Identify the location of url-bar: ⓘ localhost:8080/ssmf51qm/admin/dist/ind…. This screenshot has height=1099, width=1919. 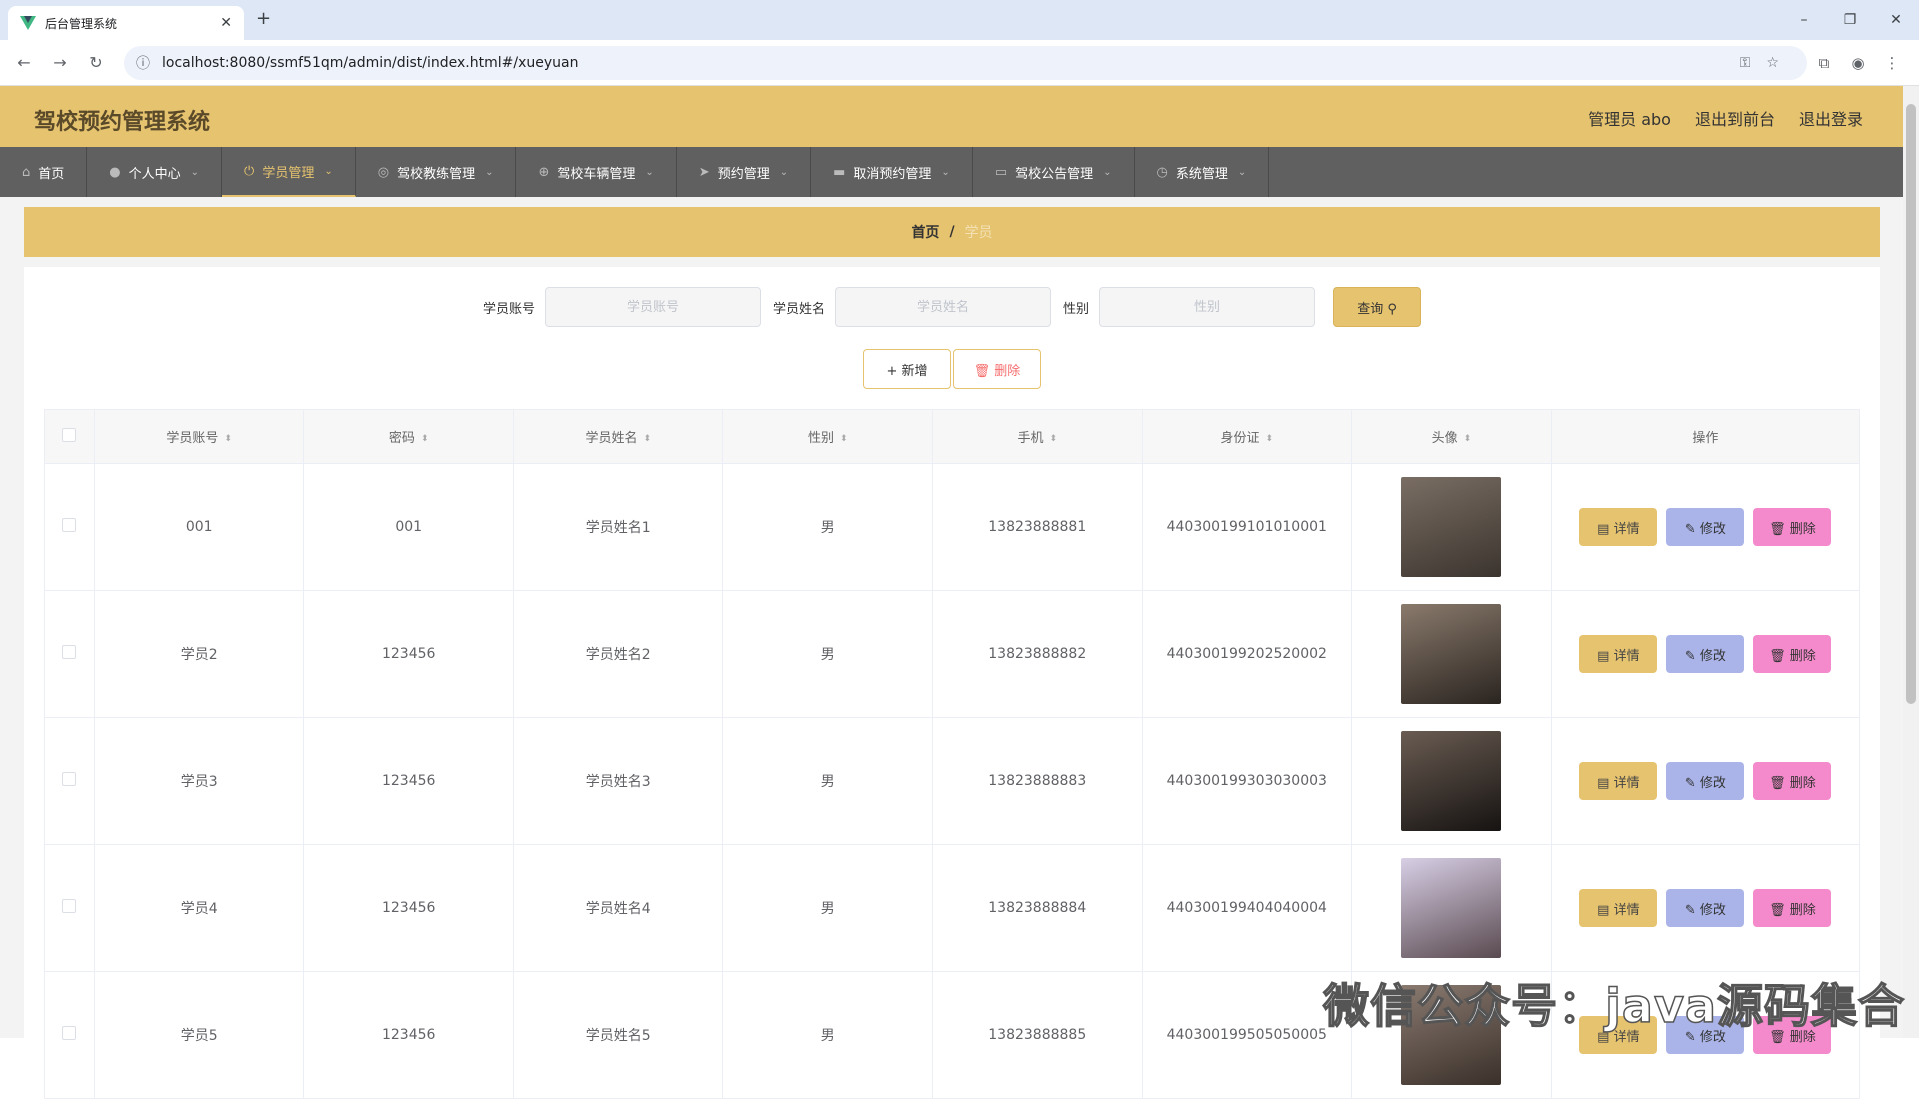
(965, 63).